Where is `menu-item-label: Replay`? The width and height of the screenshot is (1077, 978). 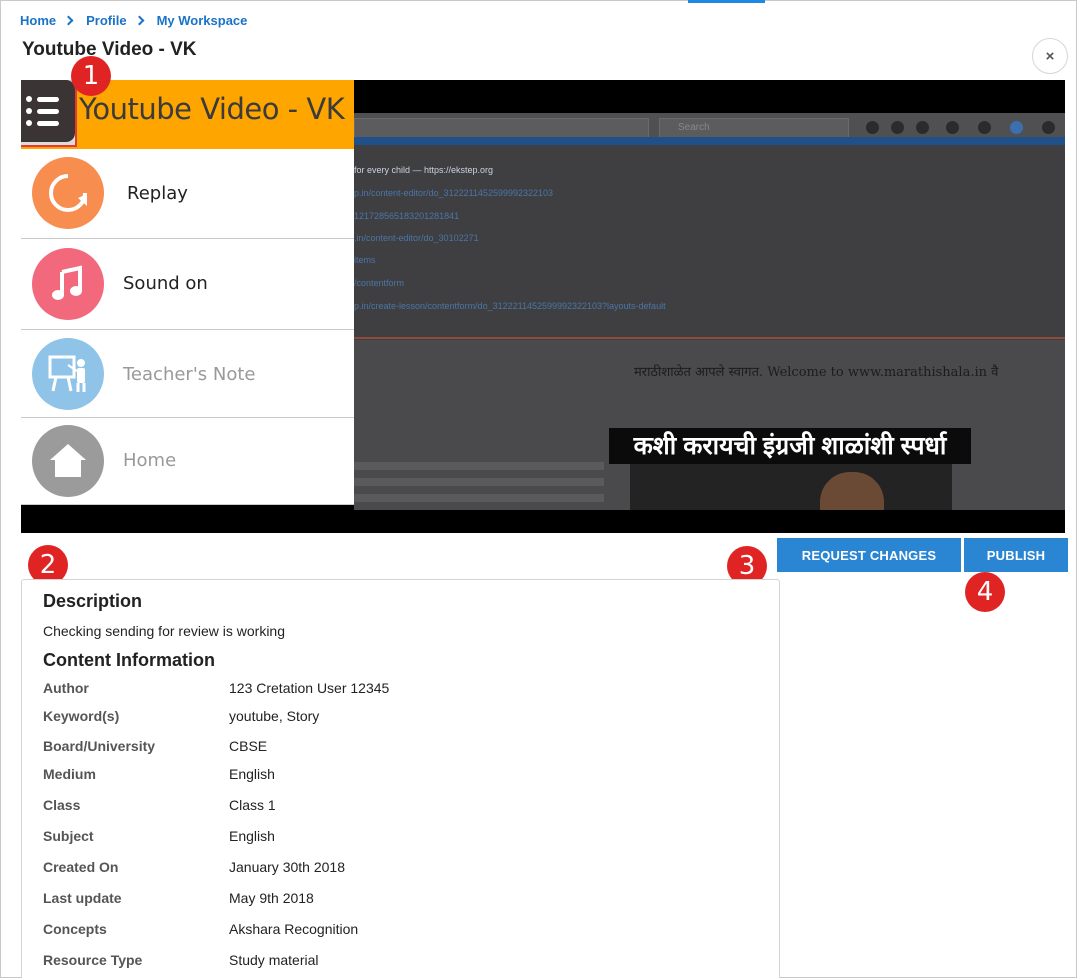 menu-item-label: Replay is located at coordinates (157, 193).